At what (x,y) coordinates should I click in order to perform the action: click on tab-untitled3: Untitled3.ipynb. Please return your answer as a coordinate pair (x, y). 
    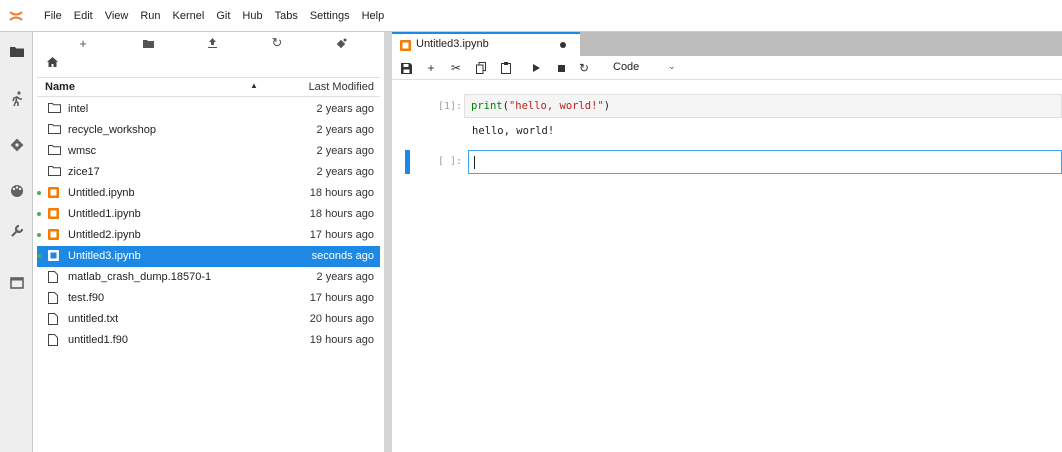
    Looking at the image, I should click on (486, 44).